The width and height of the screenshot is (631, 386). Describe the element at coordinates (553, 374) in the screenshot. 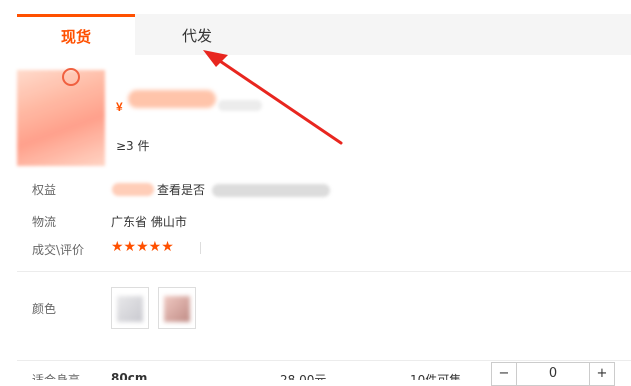

I see `quantity-input: 0` at that location.